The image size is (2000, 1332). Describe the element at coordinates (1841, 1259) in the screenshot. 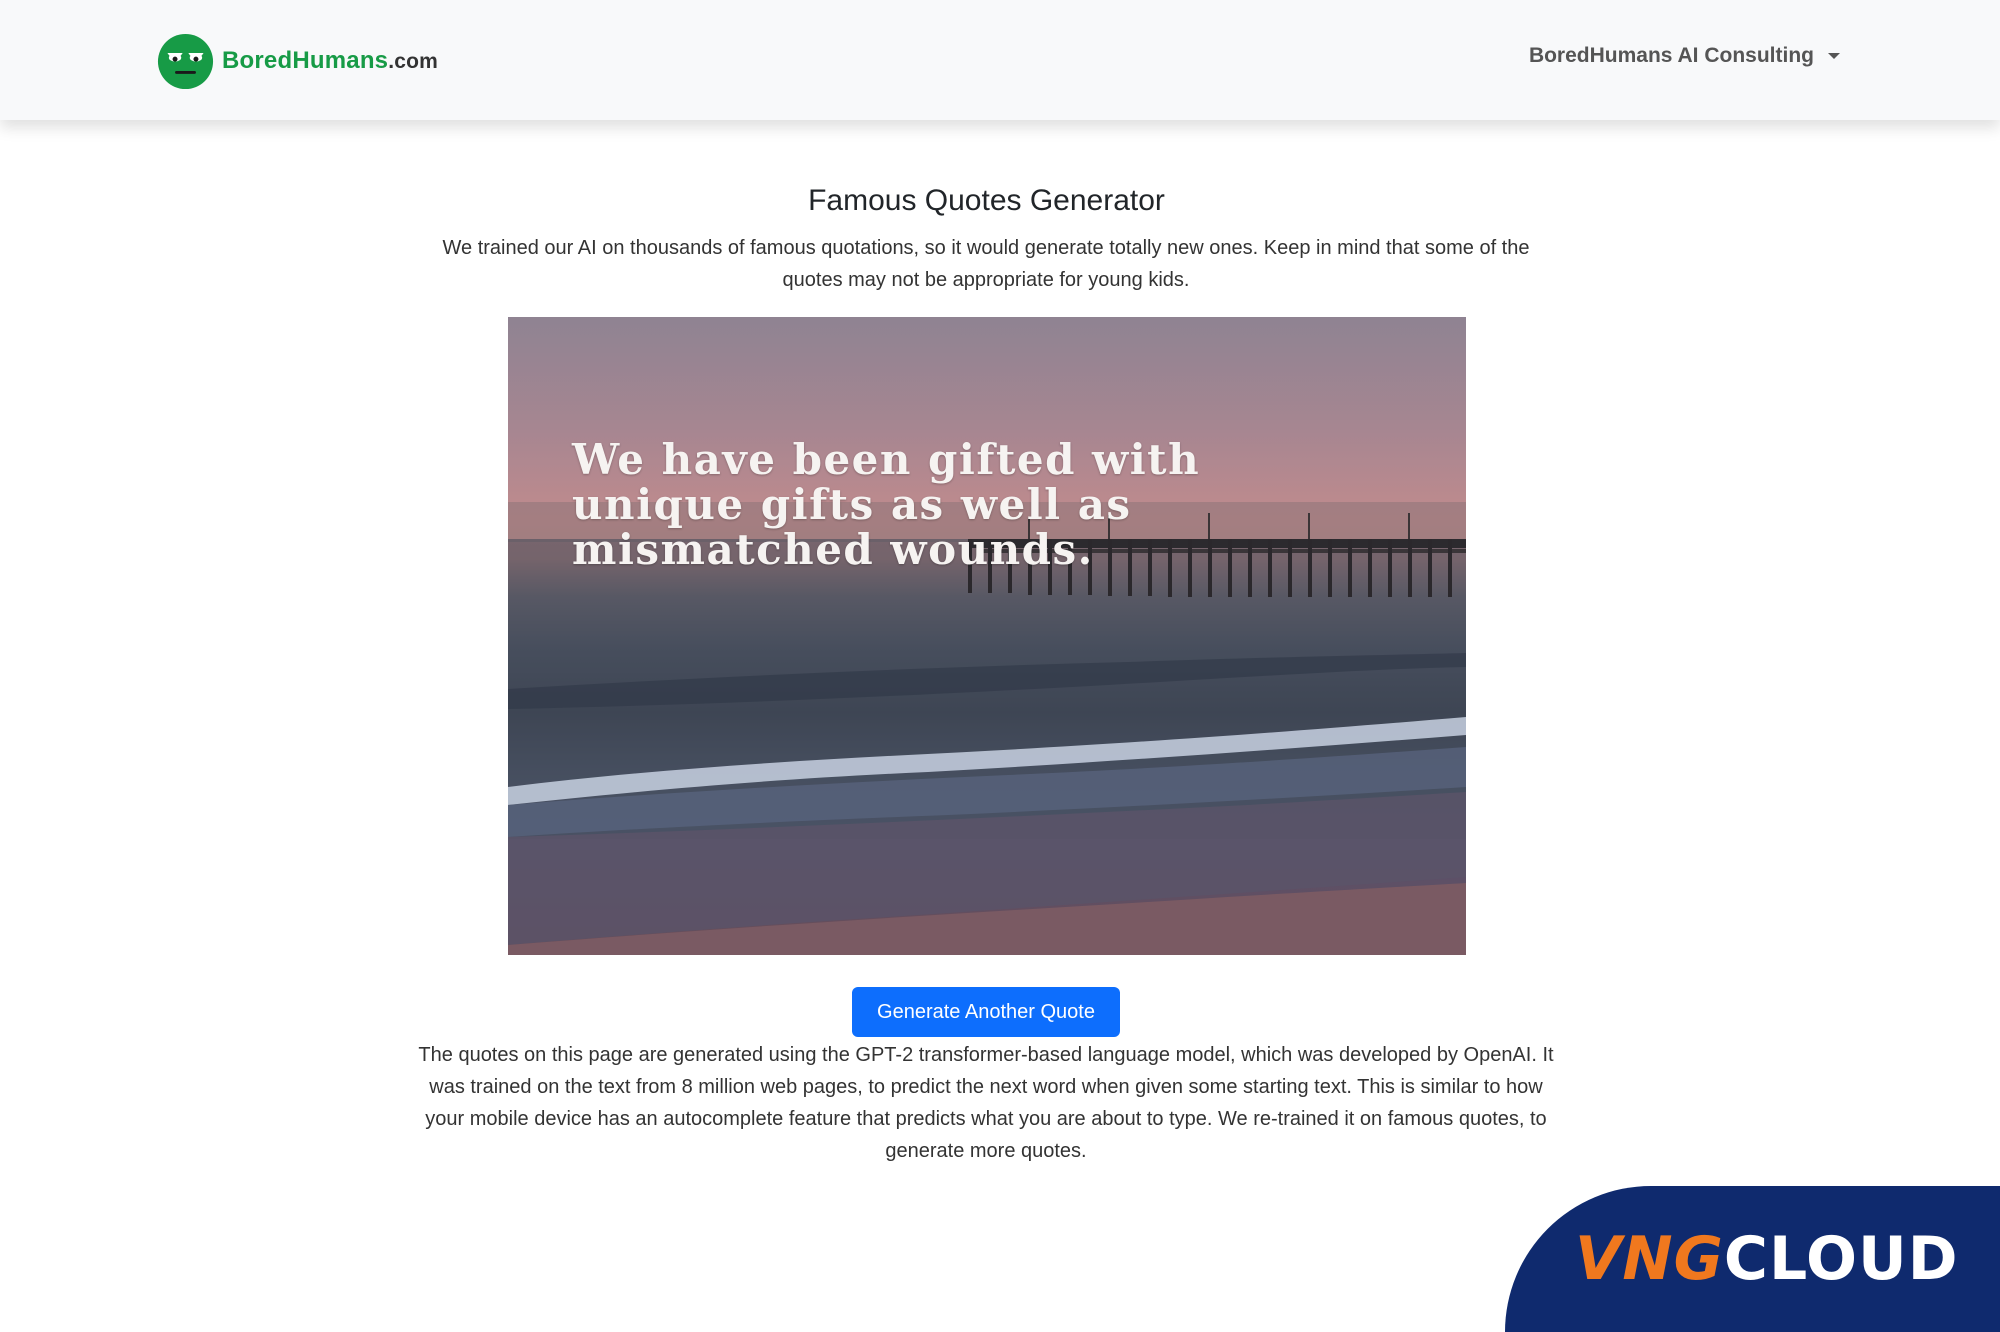

I see `watermark-part2: CLOUD` at that location.